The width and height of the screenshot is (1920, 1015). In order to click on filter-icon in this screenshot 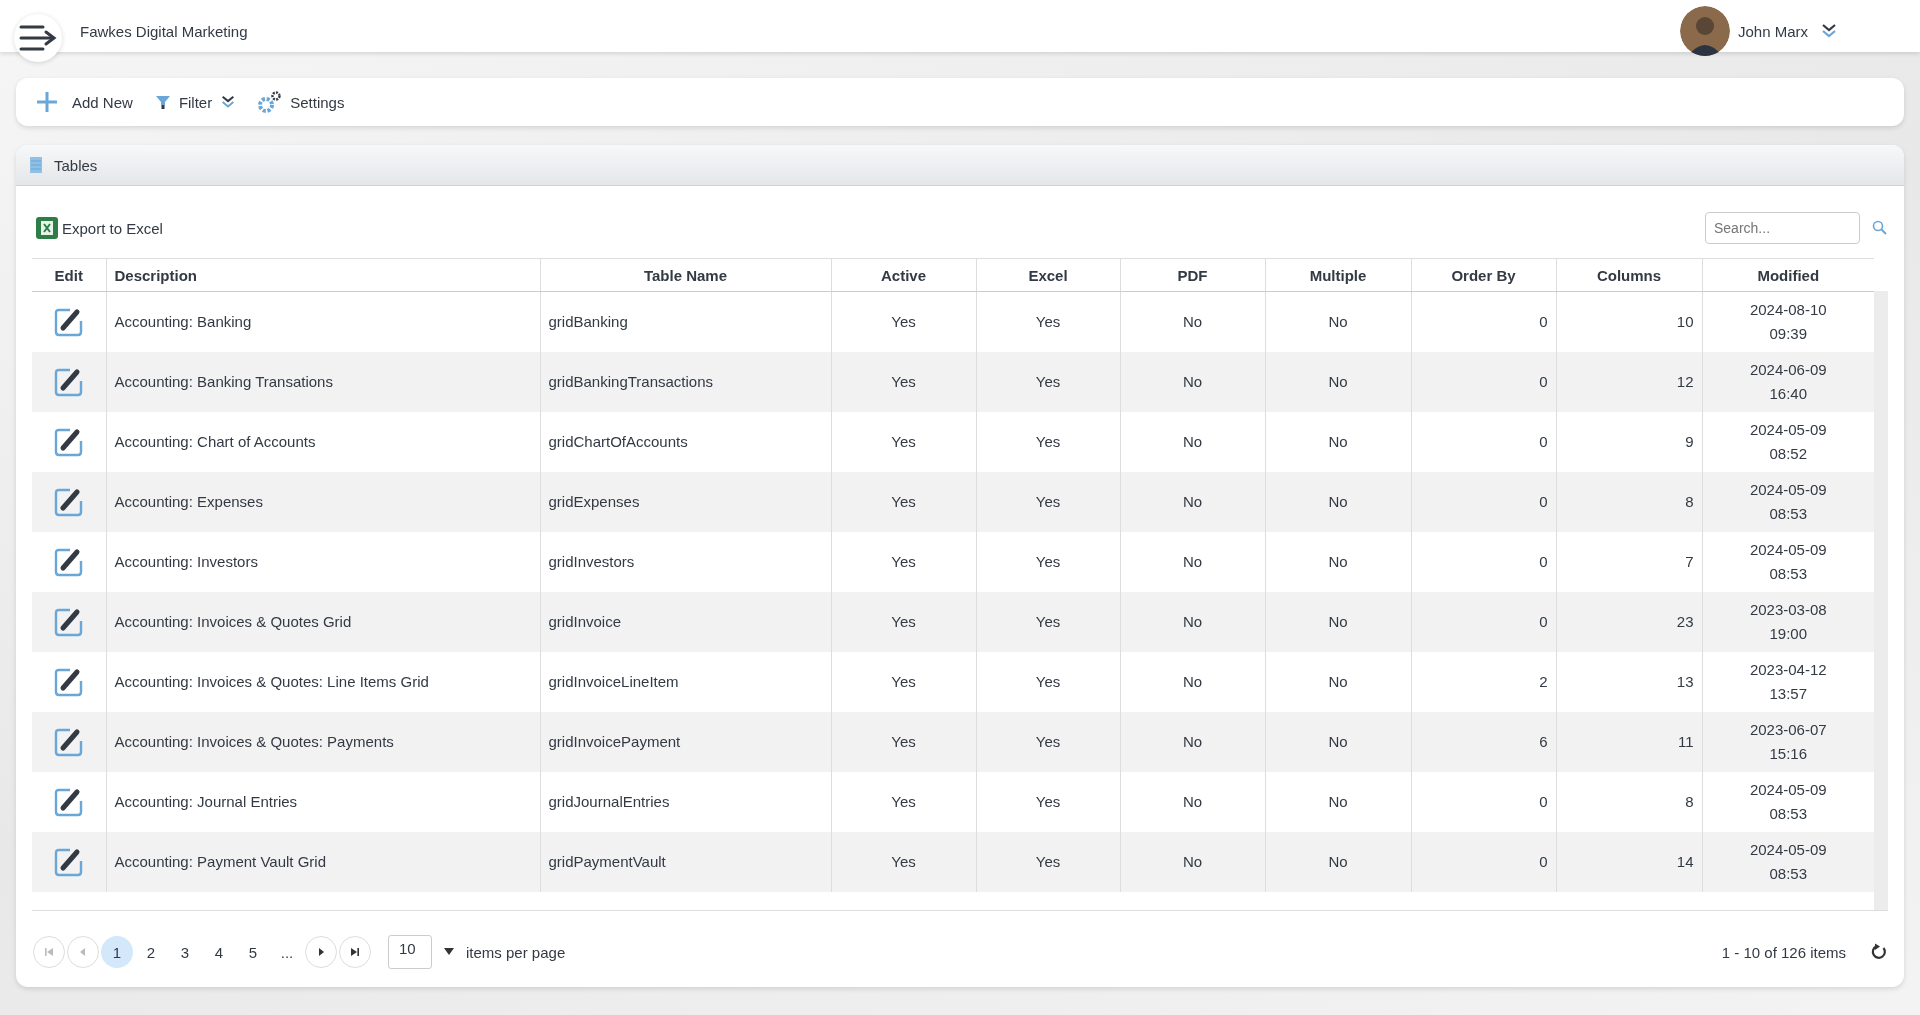, I will do `click(162, 102)`.